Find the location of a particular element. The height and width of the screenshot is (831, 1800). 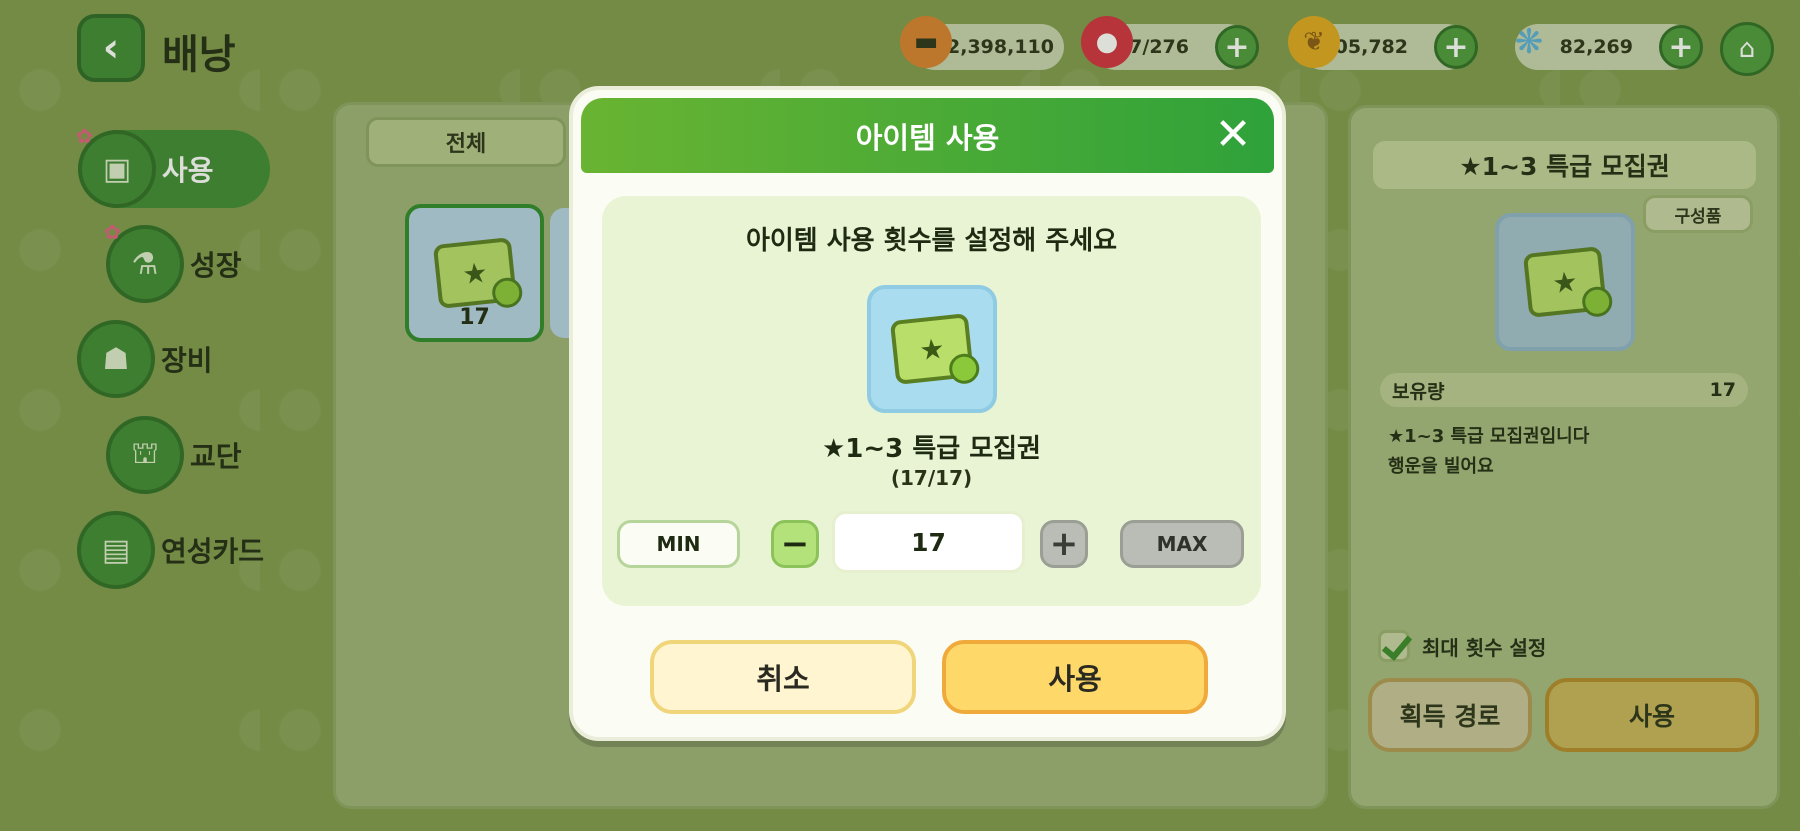

cancel-button: 취소 is located at coordinates (783, 677).